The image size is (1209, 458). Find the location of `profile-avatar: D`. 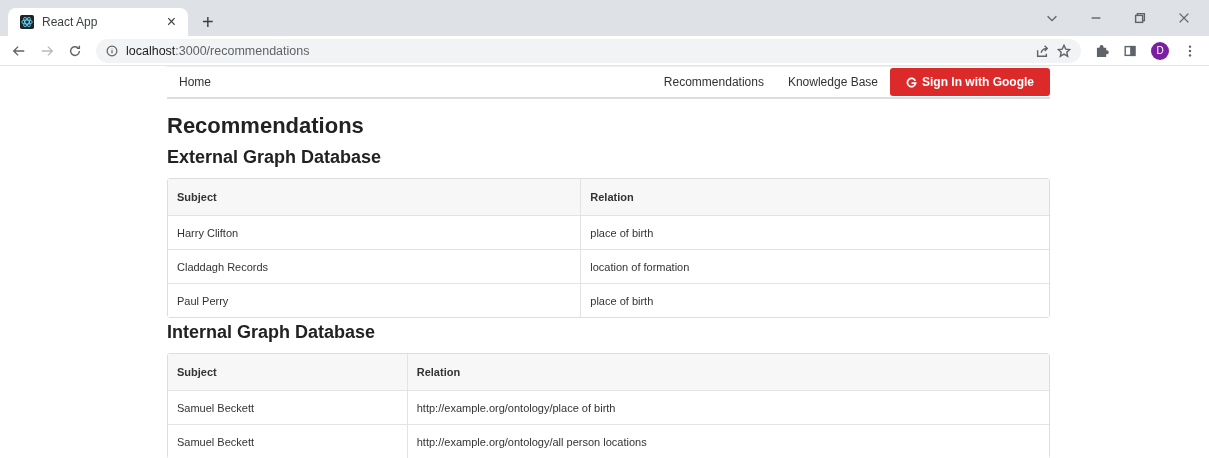

profile-avatar: D is located at coordinates (1160, 50).